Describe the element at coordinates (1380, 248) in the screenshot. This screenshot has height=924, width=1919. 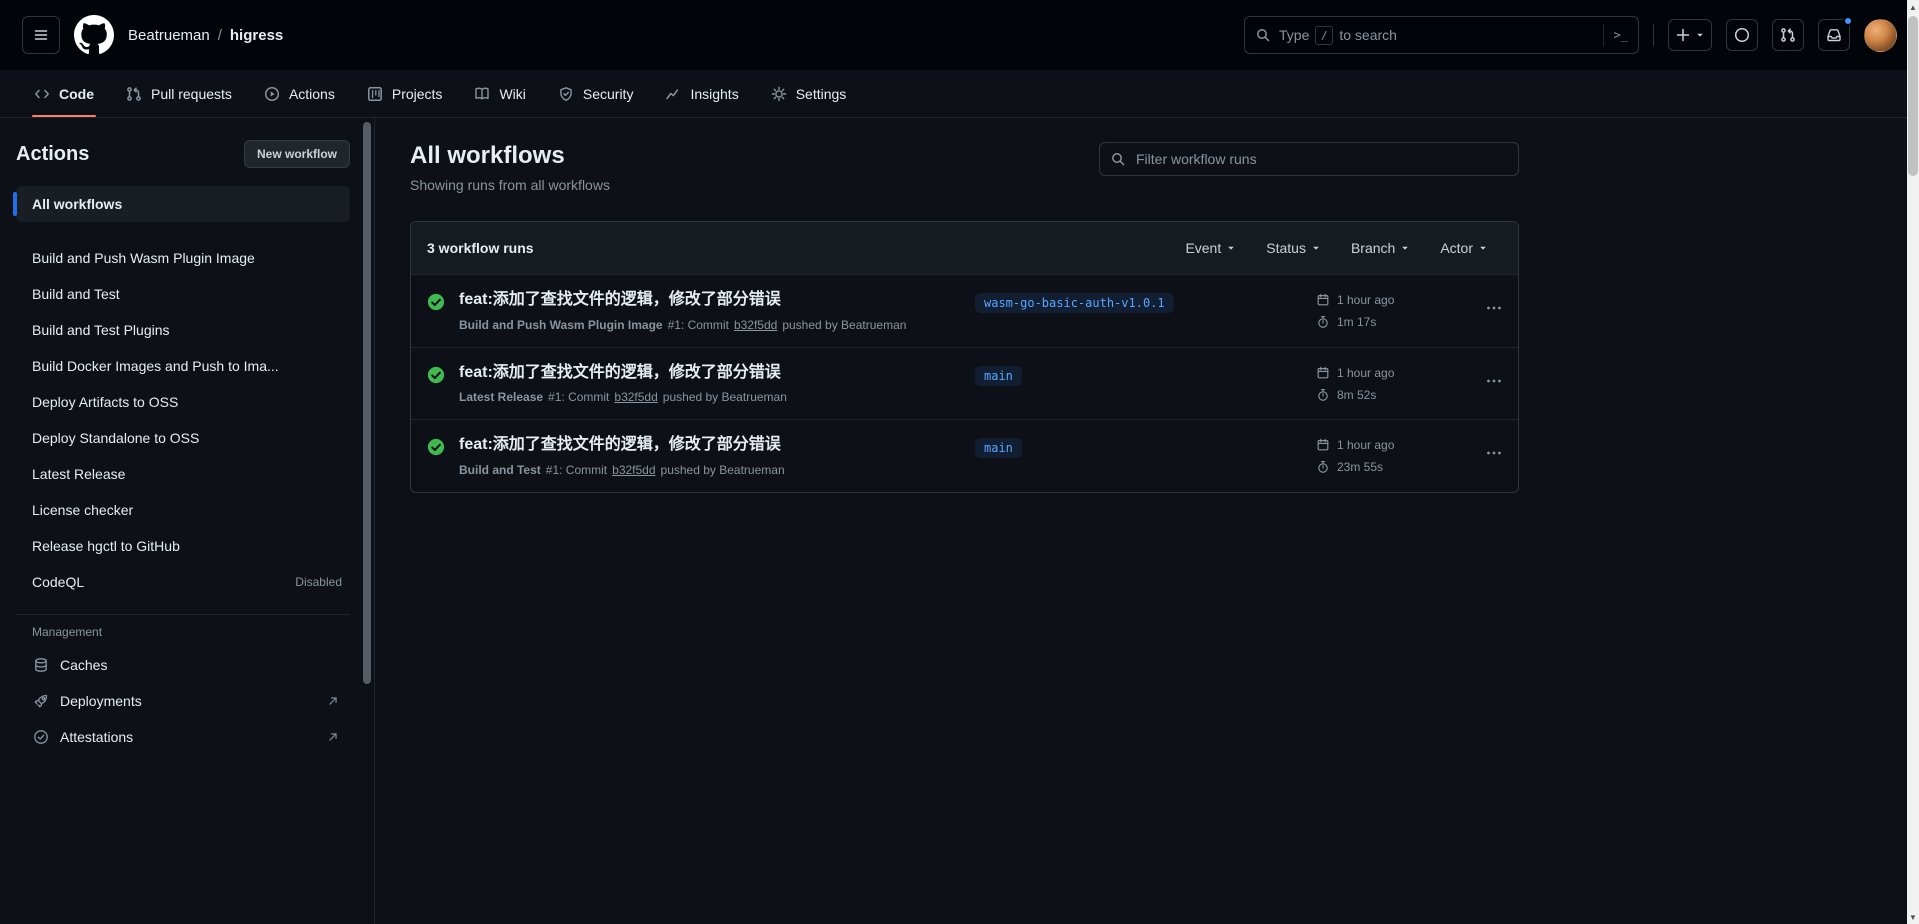
I see `filter-branch-dropdown: Branch` at that location.